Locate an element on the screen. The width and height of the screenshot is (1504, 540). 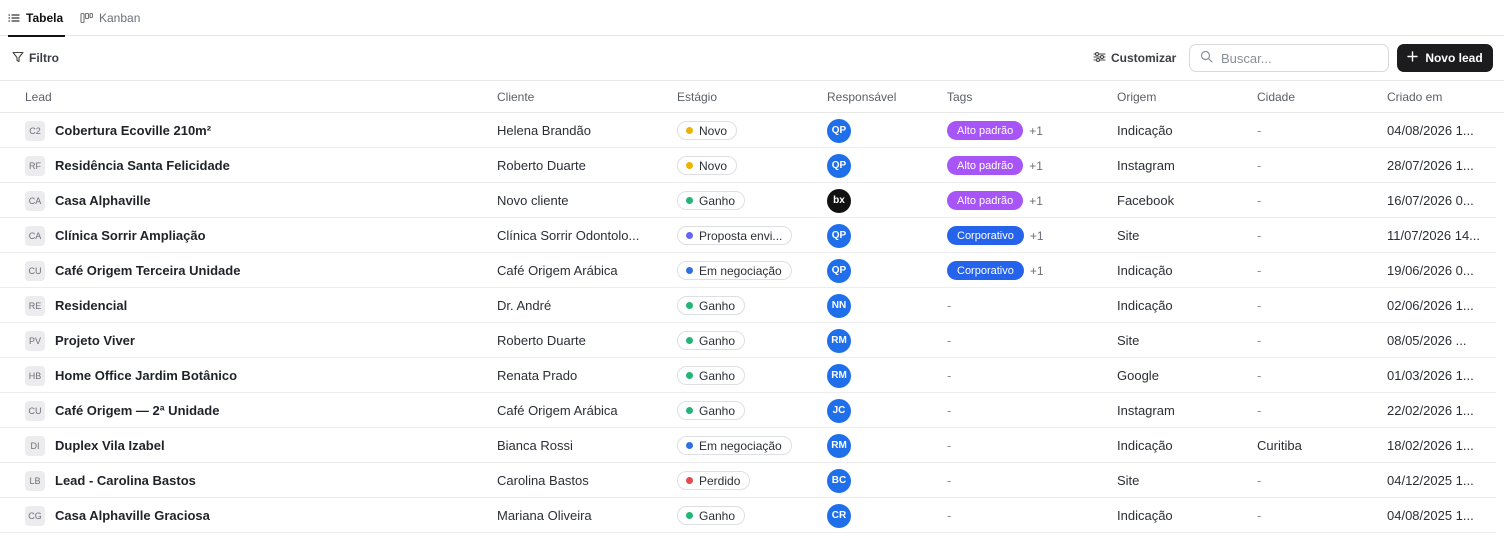
lead-cell: CA Casa Alphaville is located at coordinates (245, 200).